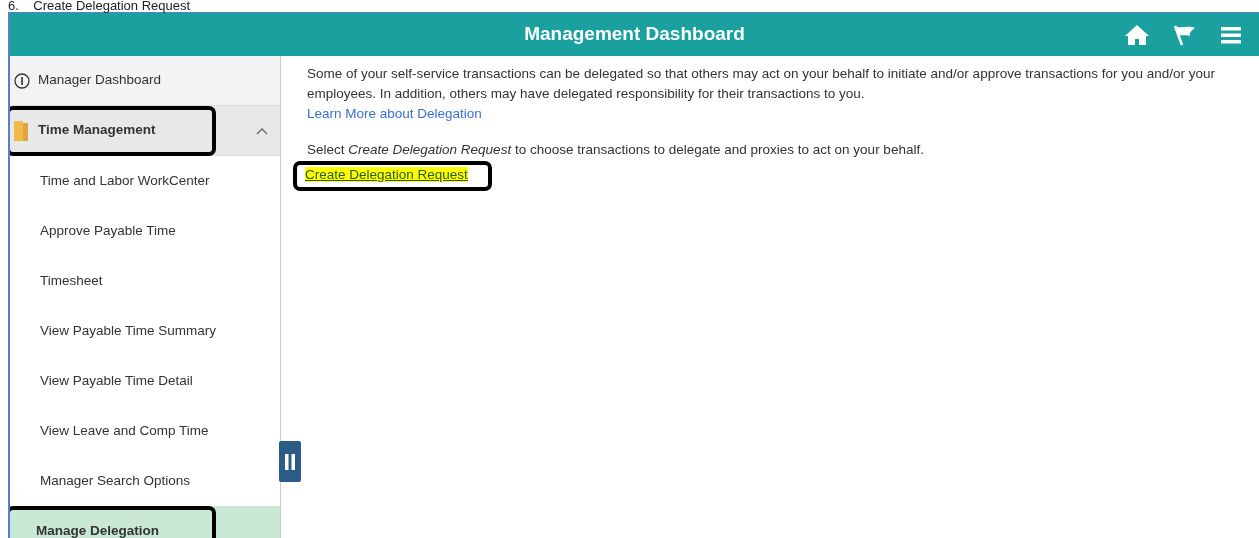 This screenshot has height=538, width=1259. What do you see at coordinates (109, 431) in the screenshot?
I see `sidebar-item: View Leave and Comp Time` at bounding box center [109, 431].